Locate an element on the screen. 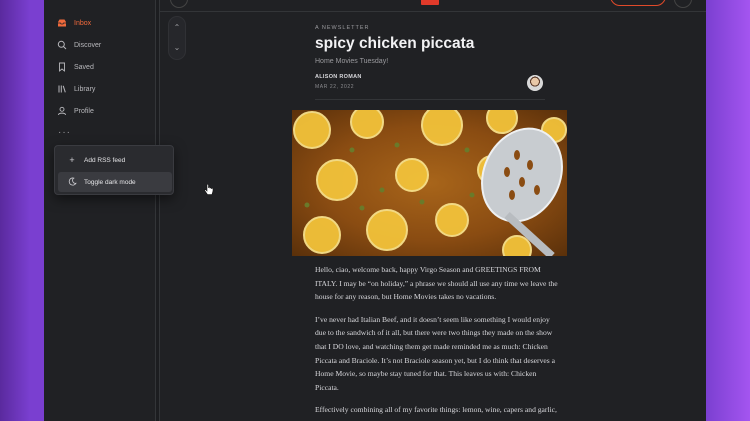 The image size is (750, 421). article-title: spicy chicken piccata is located at coordinates (395, 43).